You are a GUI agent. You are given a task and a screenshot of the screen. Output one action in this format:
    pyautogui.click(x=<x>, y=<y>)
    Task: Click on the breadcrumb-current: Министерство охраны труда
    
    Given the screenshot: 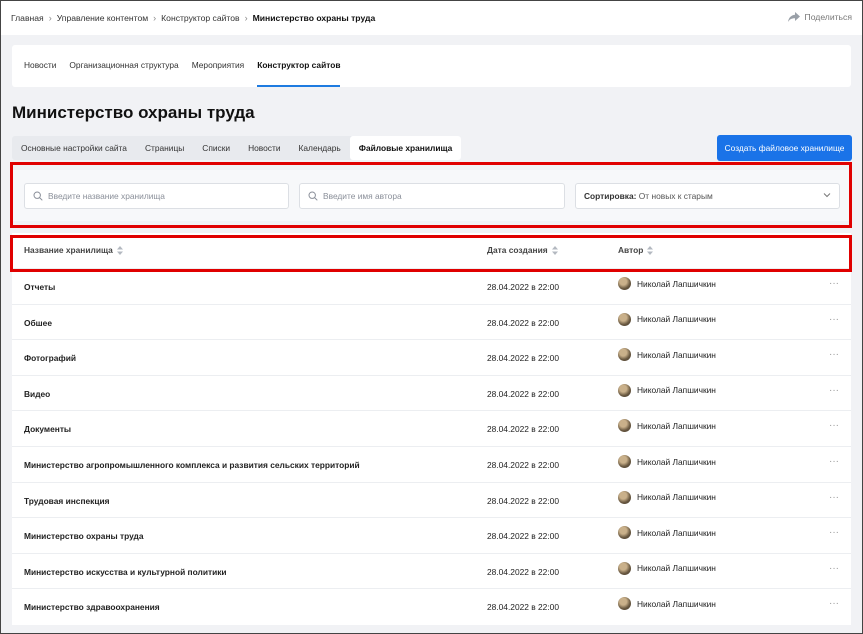 What is the action you would take?
    pyautogui.click(x=314, y=18)
    